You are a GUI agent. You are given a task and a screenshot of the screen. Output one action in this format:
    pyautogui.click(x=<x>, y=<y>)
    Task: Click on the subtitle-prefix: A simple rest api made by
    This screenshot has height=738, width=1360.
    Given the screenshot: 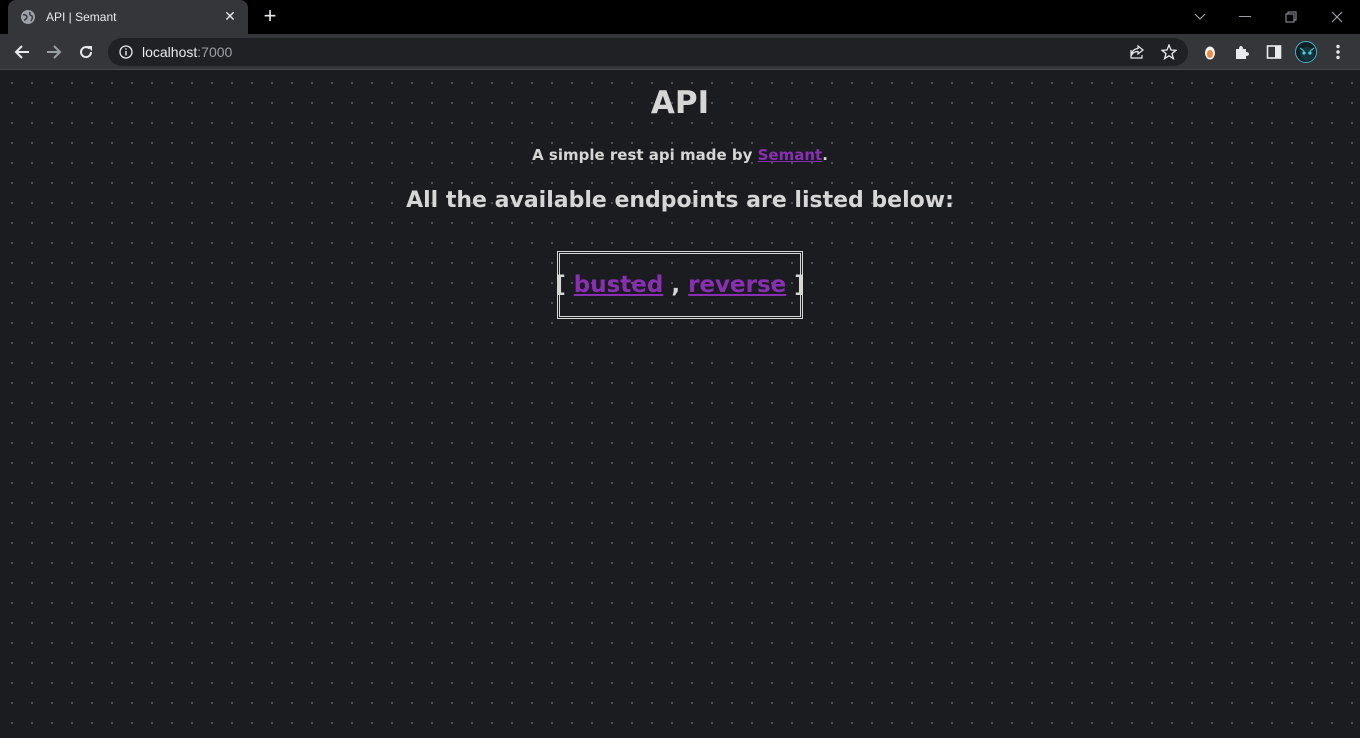 What is the action you would take?
    pyautogui.click(x=645, y=155)
    